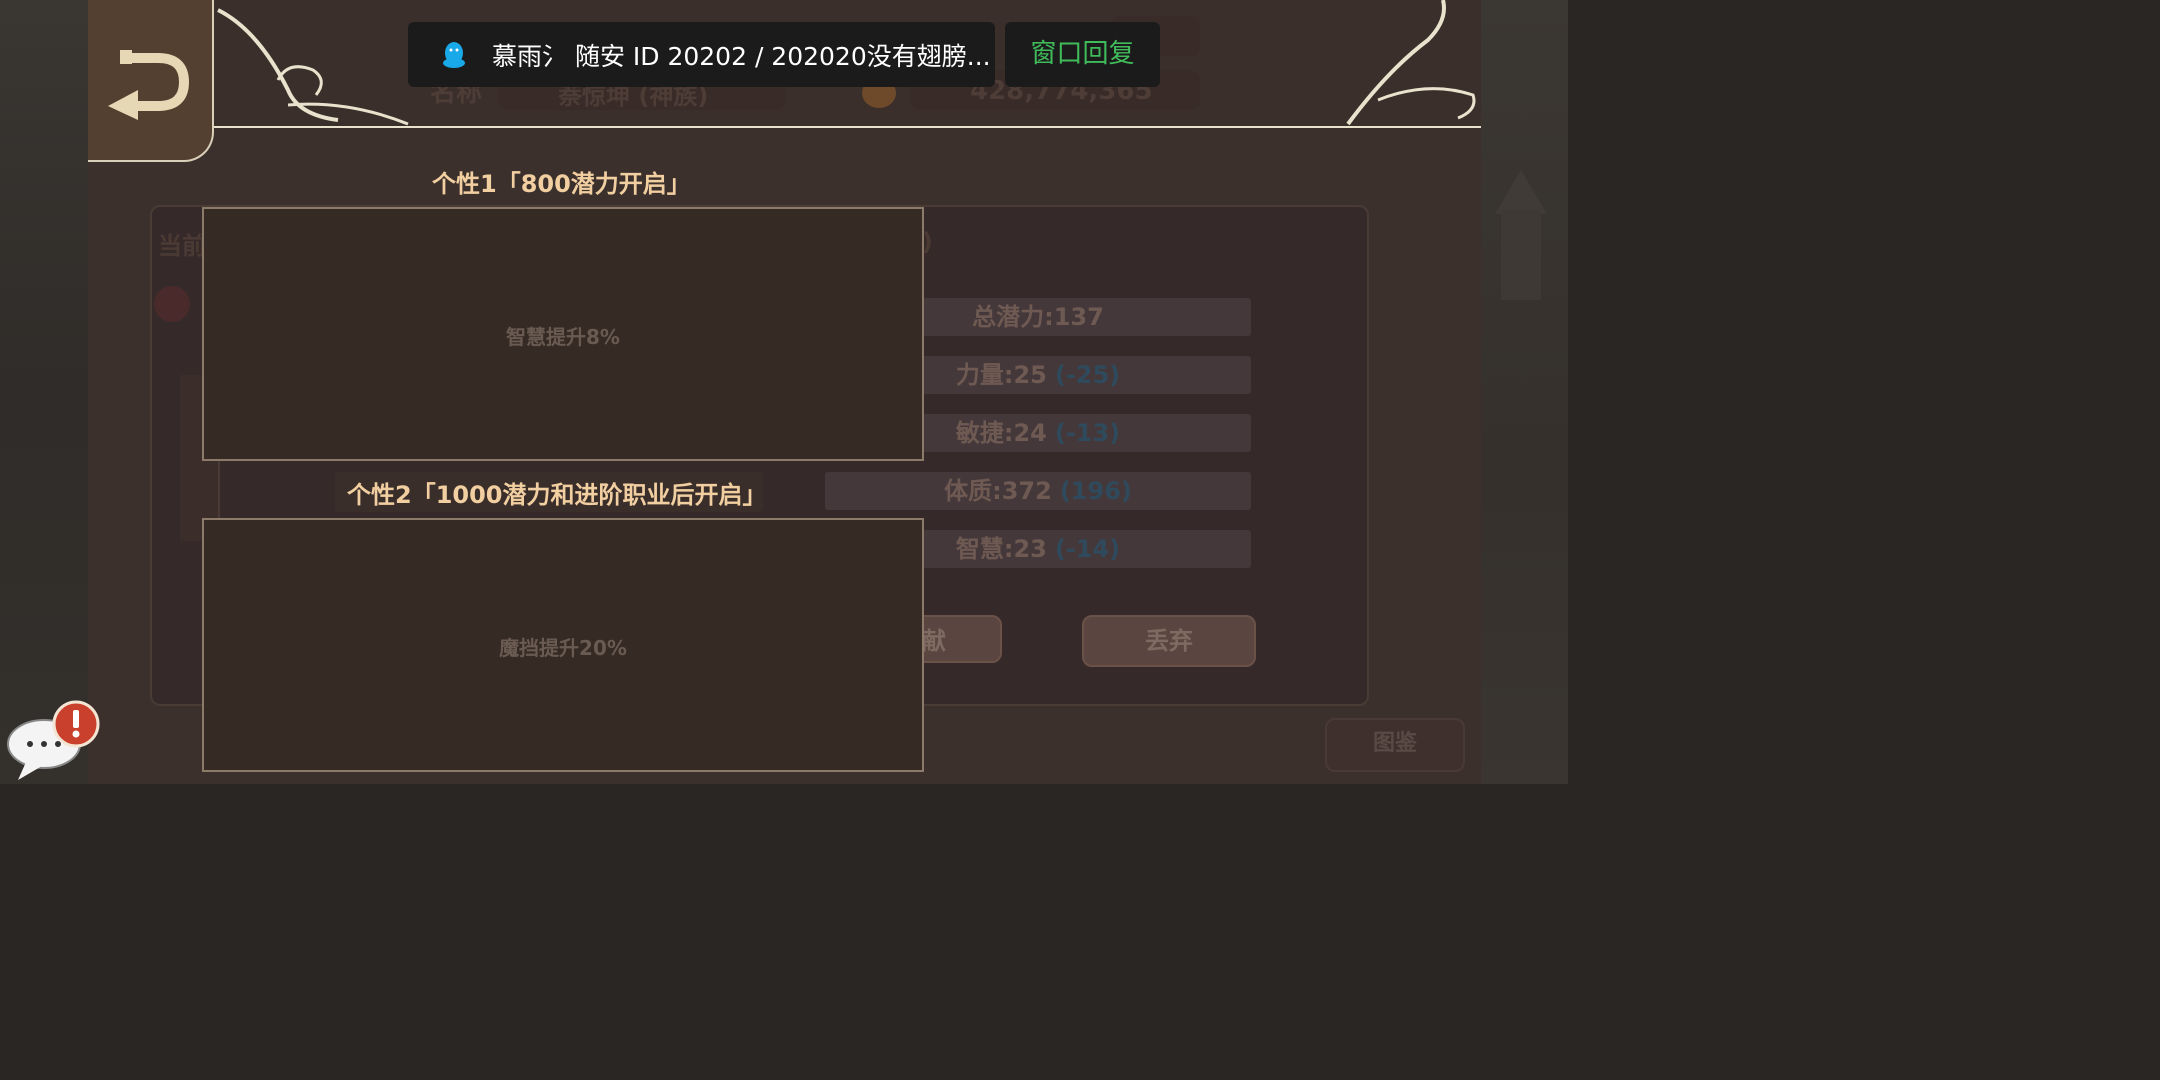 This screenshot has height=1080, width=2160. Describe the element at coordinates (1087, 549) in the screenshot. I see `stat-delta: (-14)` at that location.